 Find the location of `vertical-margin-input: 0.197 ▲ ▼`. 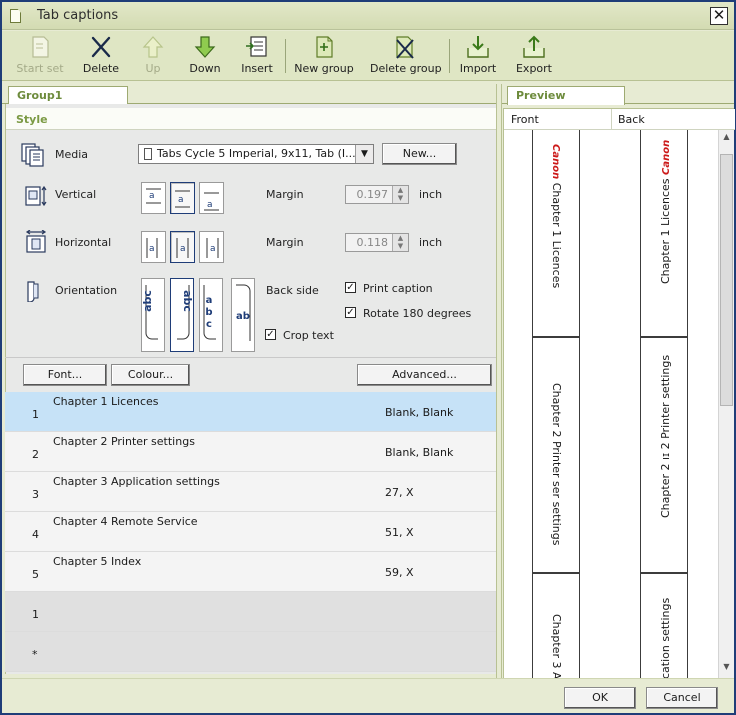

vertical-margin-input: 0.197 ▲ ▼ is located at coordinates (377, 194).